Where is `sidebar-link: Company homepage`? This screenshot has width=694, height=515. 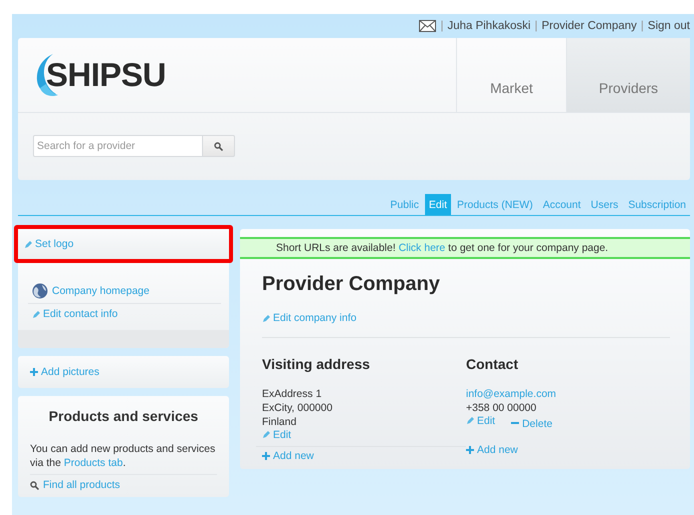 sidebar-link: Company homepage is located at coordinates (124, 291).